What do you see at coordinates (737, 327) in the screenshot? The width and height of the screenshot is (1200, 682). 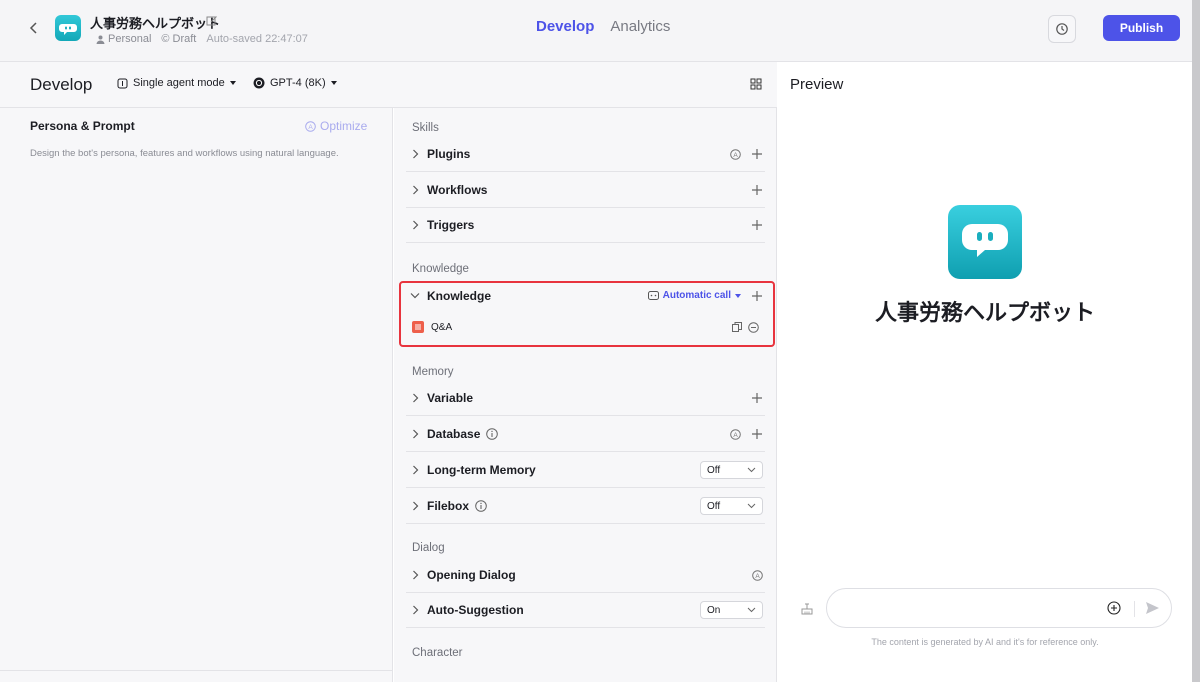 I see `copy-icon` at bounding box center [737, 327].